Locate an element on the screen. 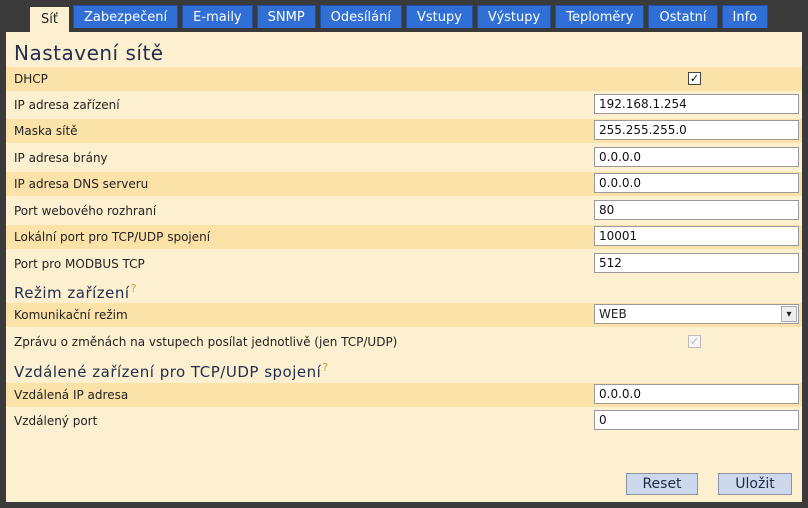 The height and width of the screenshot is (508, 808). remote-ip-row: Vzdálená IP adresa is located at coordinates (404, 395).